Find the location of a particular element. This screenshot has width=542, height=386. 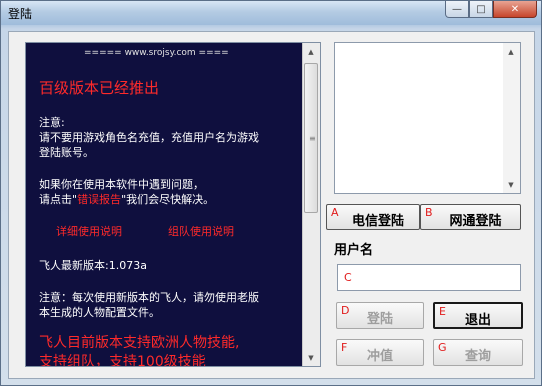

scroll-up-arrow-icon: ▲ is located at coordinates (311, 51).